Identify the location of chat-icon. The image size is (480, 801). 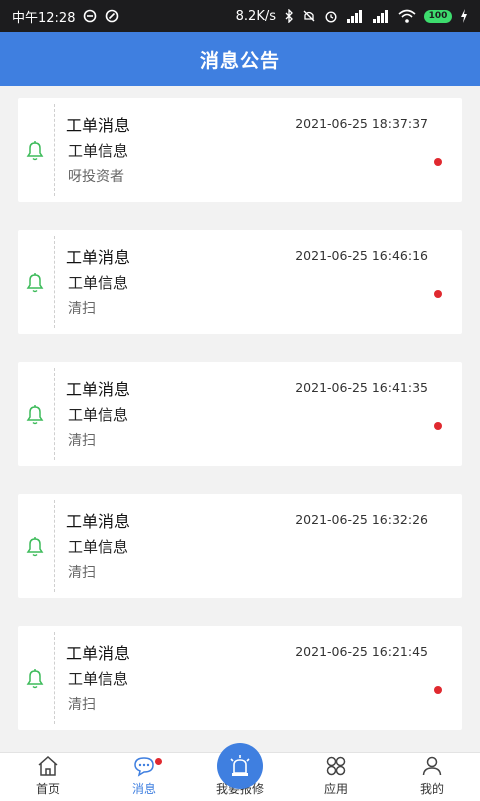
(144, 767).